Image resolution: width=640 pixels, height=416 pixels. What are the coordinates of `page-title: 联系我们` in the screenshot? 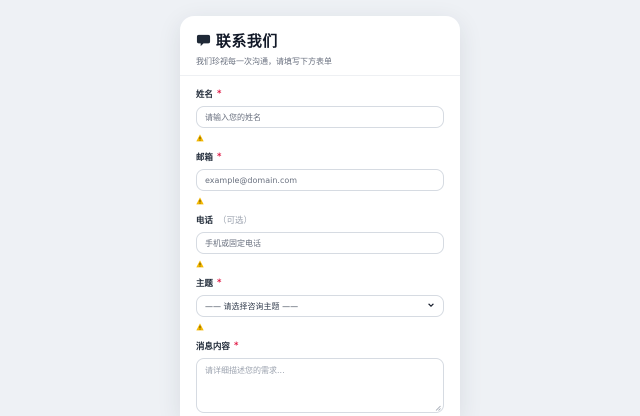 It's located at (247, 41).